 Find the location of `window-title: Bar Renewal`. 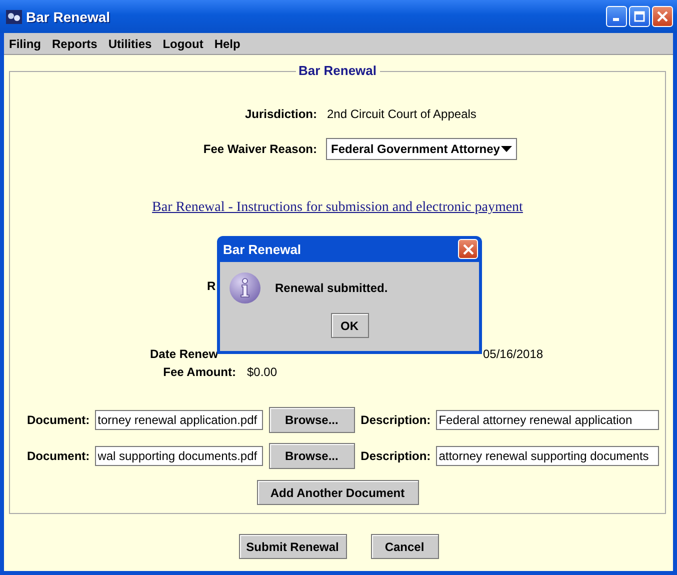

window-title: Bar Renewal is located at coordinates (69, 16).